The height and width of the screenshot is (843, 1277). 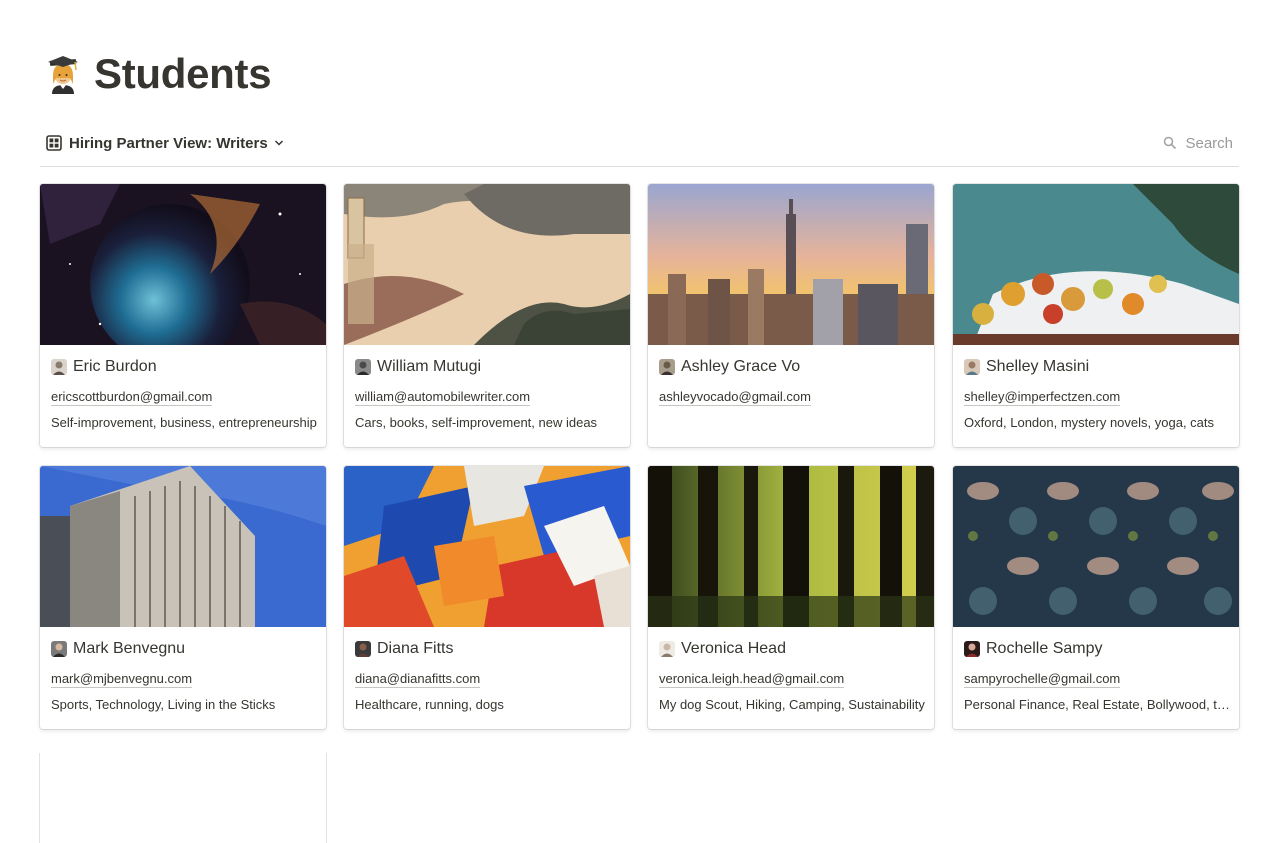 I want to click on student-name: Diana Fitts, so click(x=415, y=648).